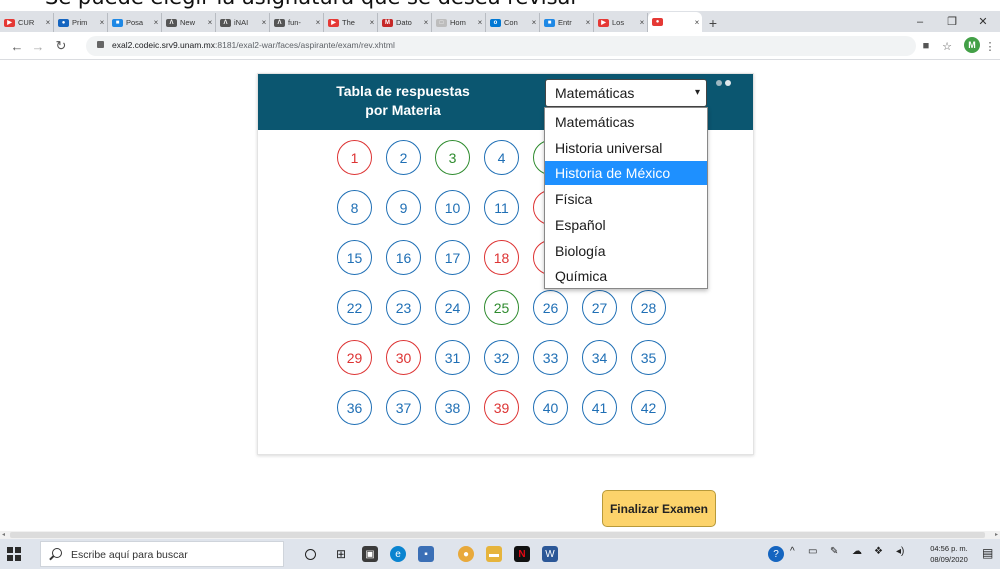  I want to click on profile-avatar: M, so click(972, 45).